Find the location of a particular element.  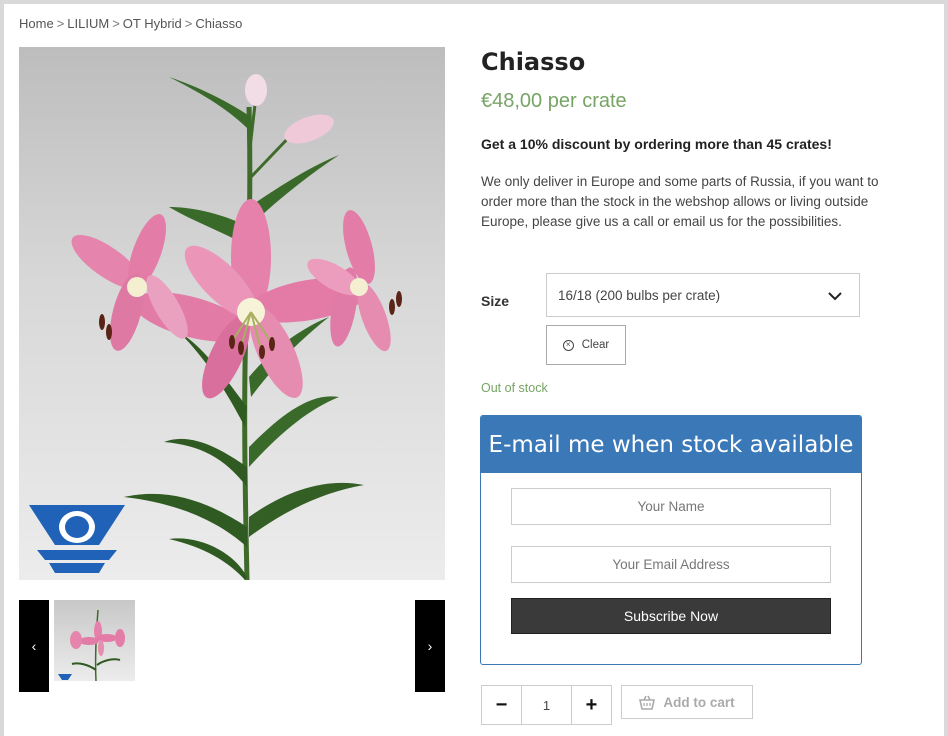

add-to-cart-button: Add to cart is located at coordinates (687, 702).